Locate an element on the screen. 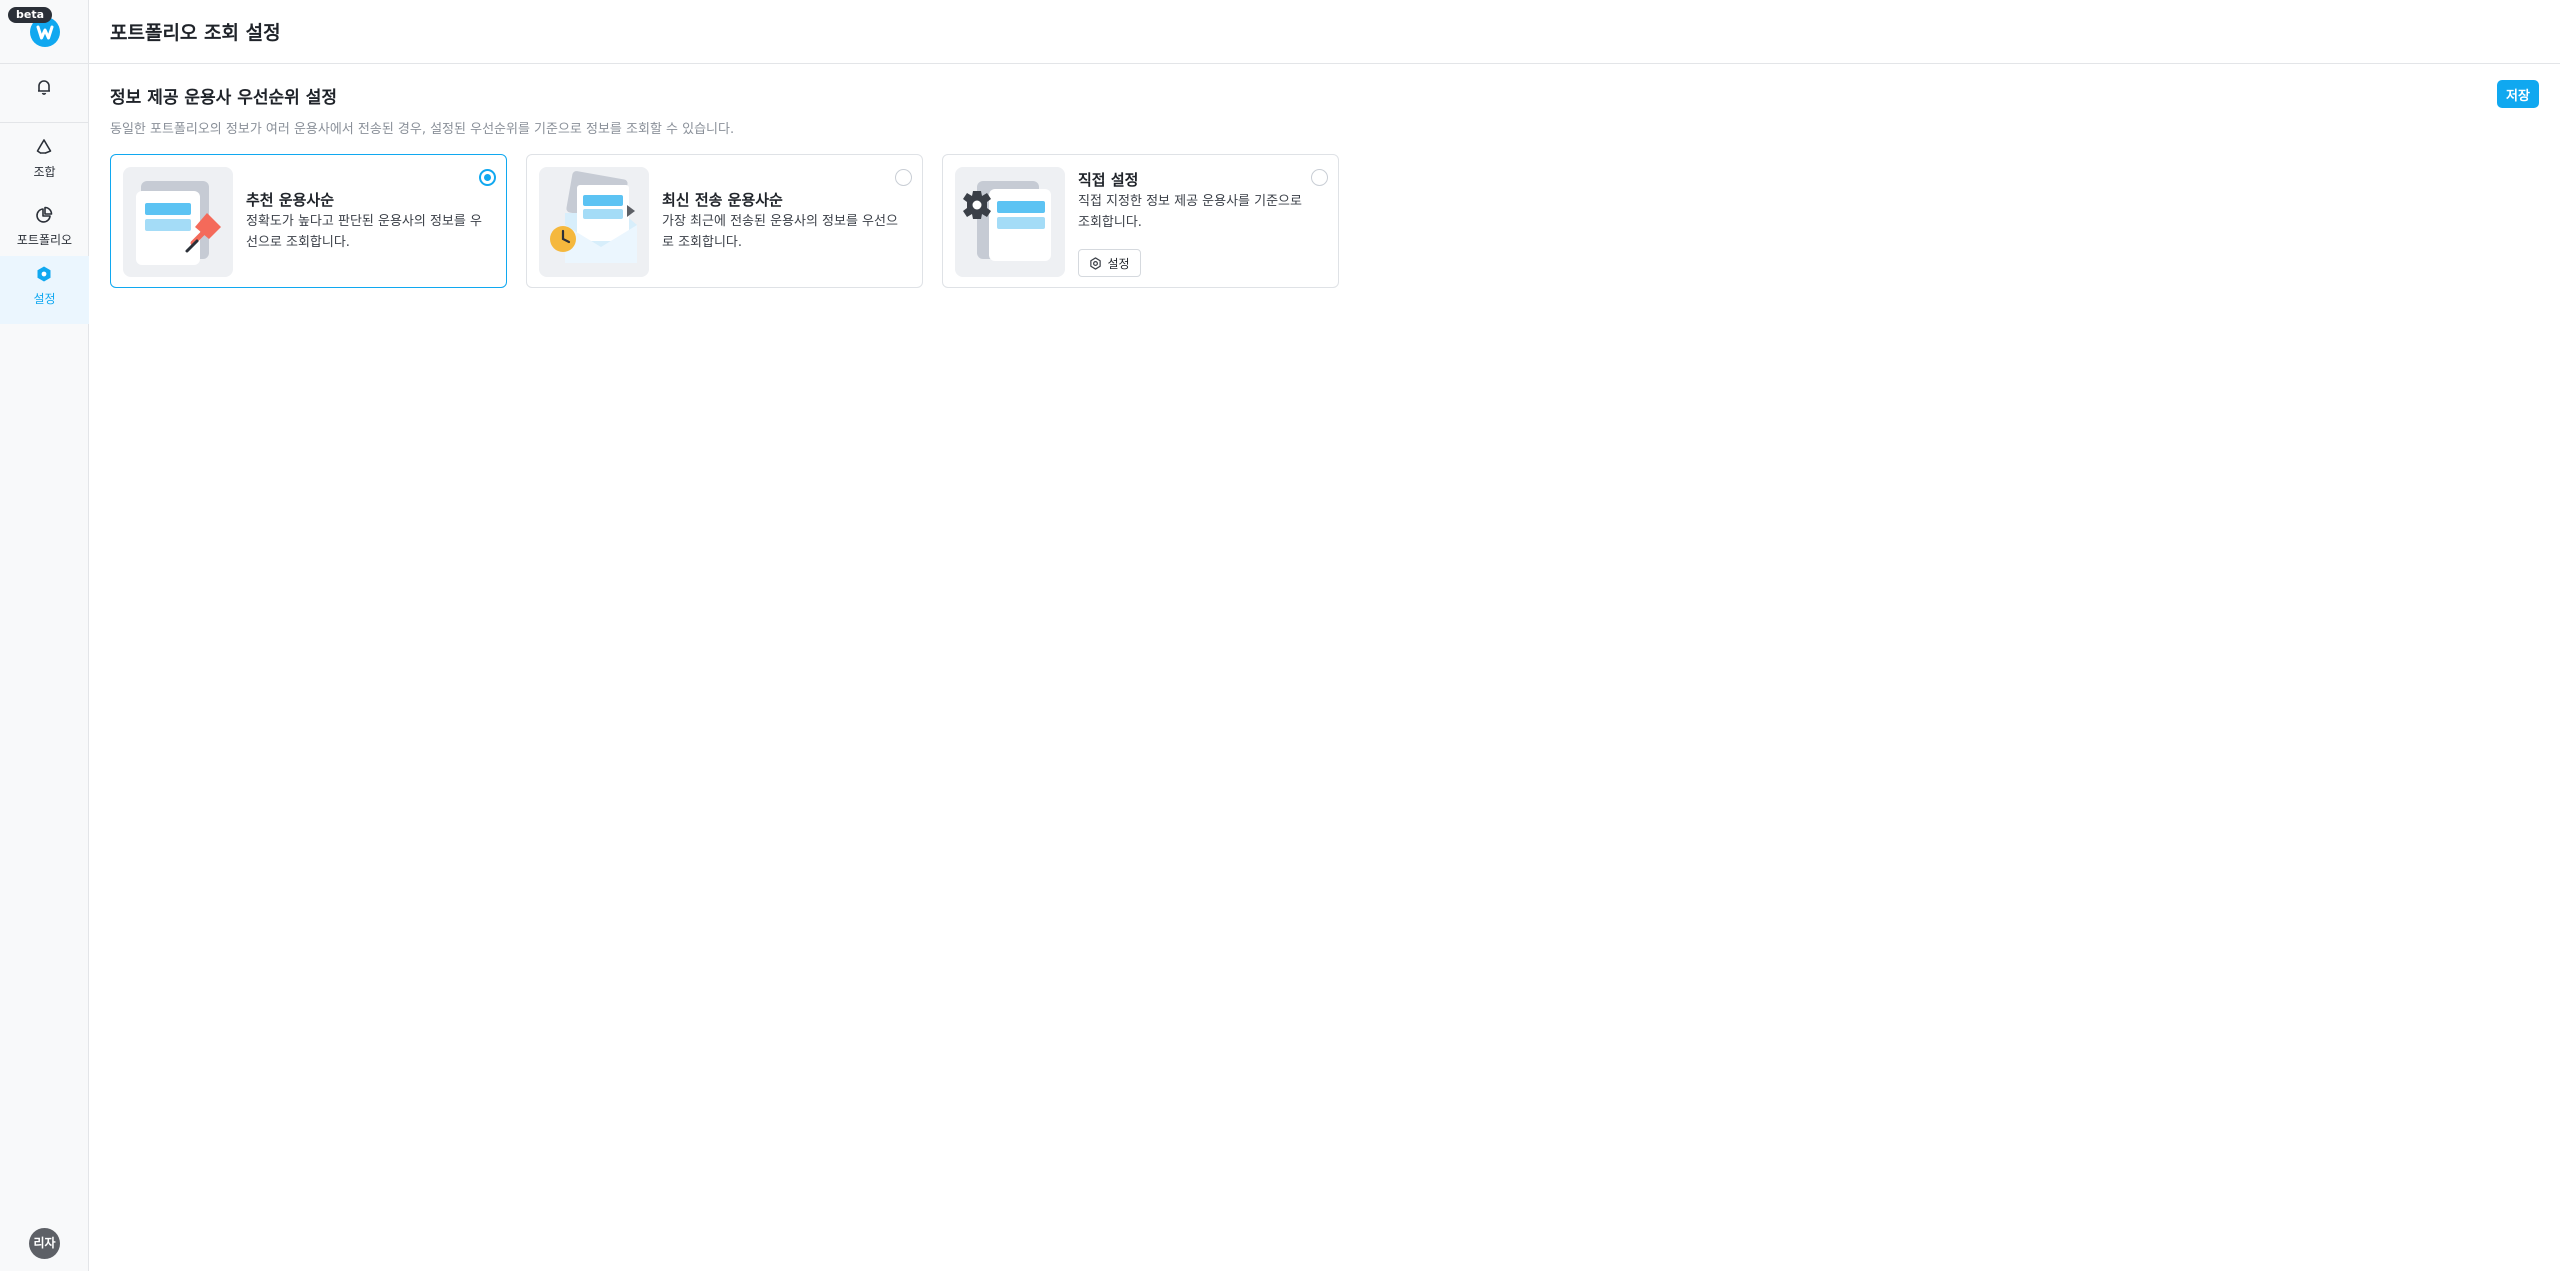 This screenshot has width=2560, height=1271. recommended-illustration is located at coordinates (178, 222).